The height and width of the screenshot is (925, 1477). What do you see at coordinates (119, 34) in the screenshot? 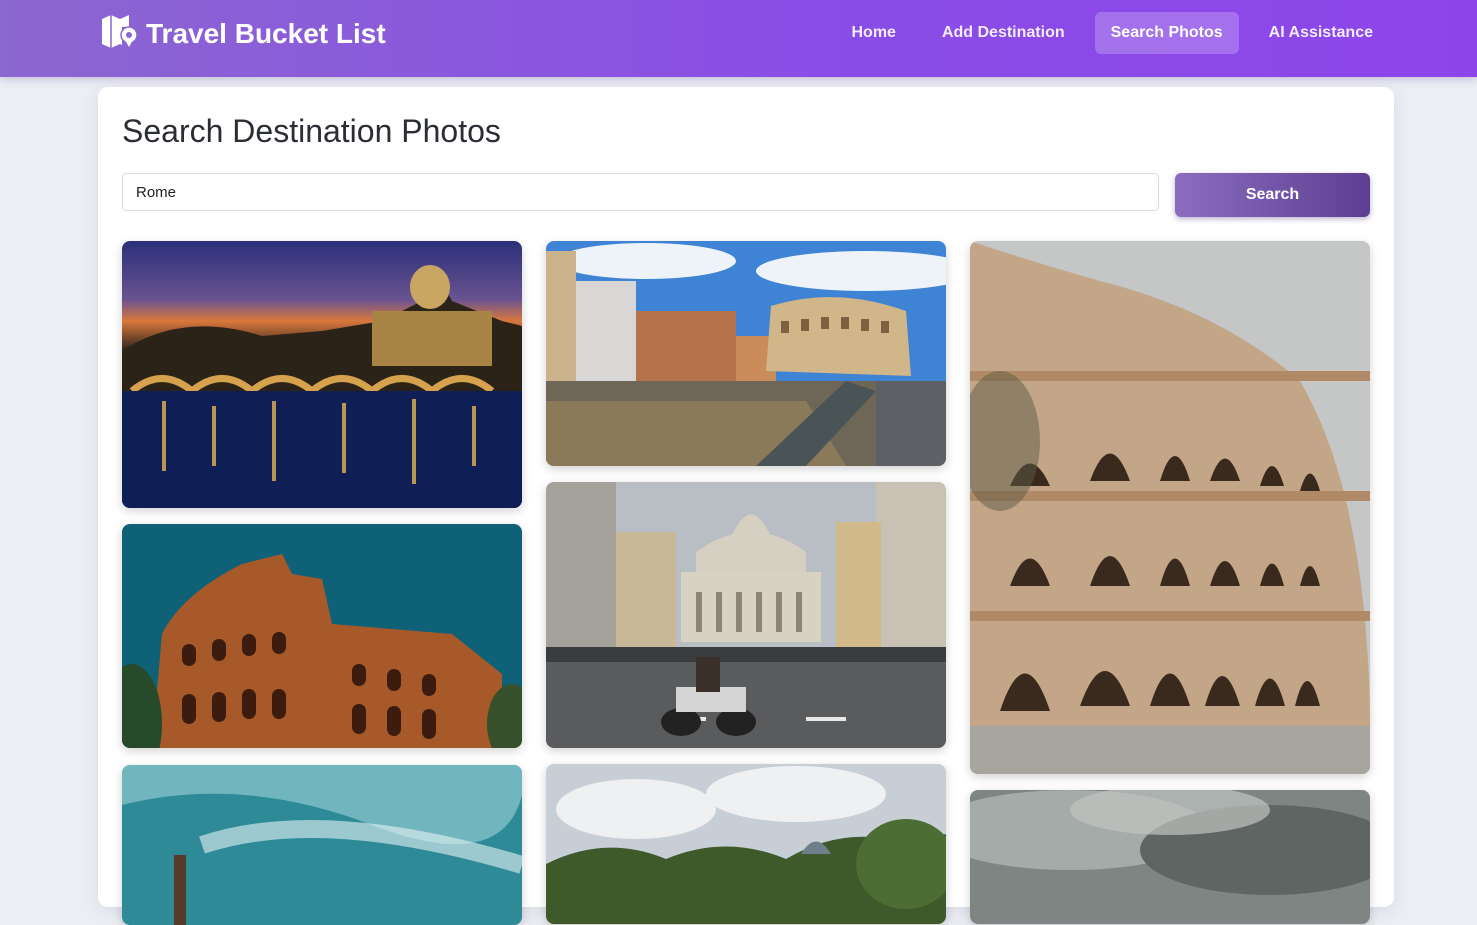
I see `map-pin-icon` at bounding box center [119, 34].